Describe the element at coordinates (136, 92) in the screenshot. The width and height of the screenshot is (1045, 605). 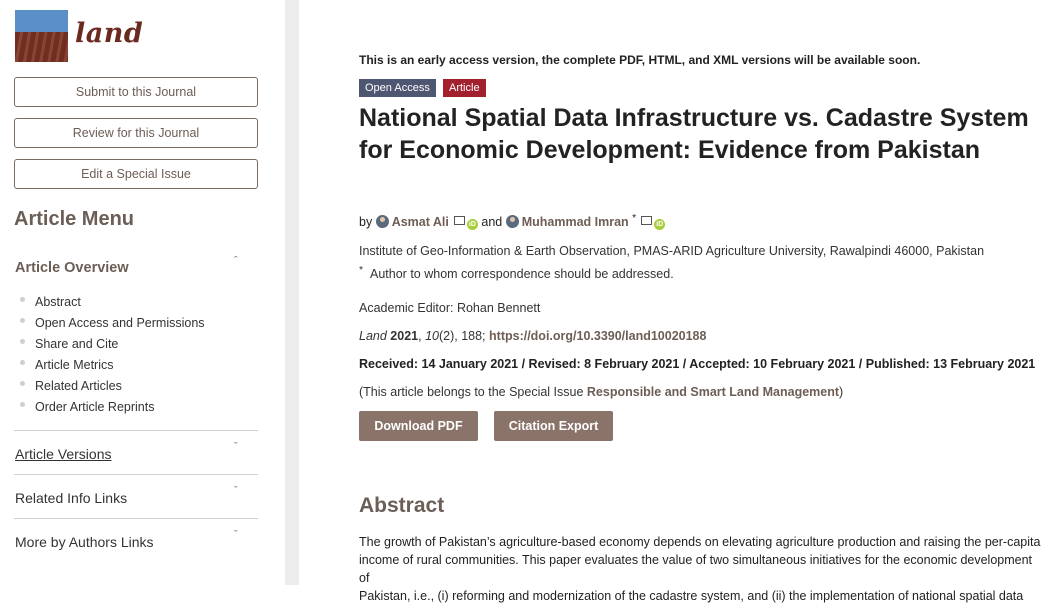
I see `submit-to-journal-button: Submit to this Journal` at that location.